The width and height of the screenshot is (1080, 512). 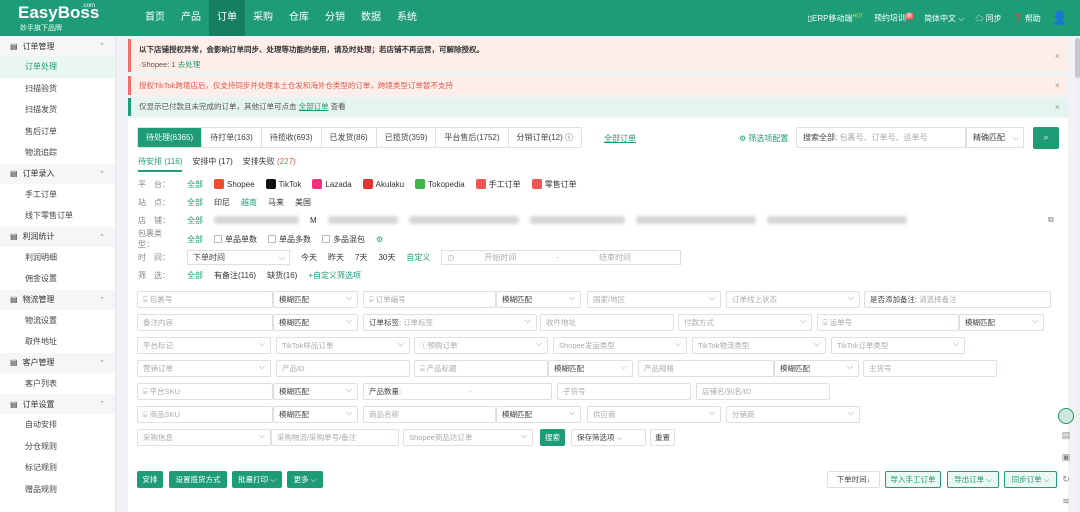 What do you see at coordinates (383, 184) in the screenshot?
I see `platform-akulaku: Akulaku` at bounding box center [383, 184].